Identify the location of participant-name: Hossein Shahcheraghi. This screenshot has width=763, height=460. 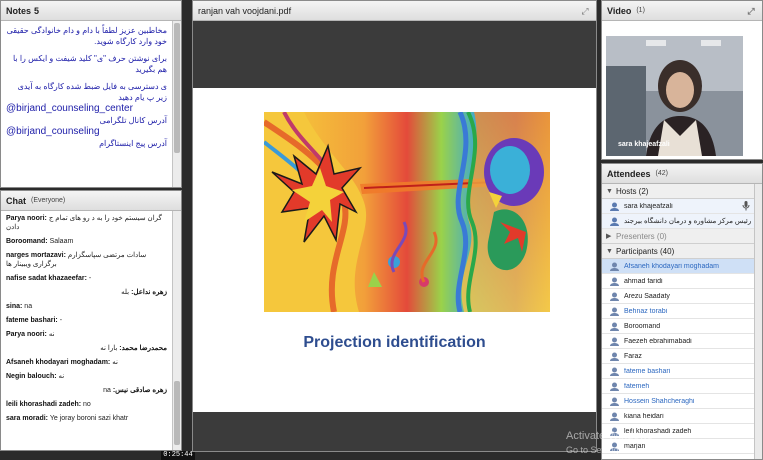
(659, 401).